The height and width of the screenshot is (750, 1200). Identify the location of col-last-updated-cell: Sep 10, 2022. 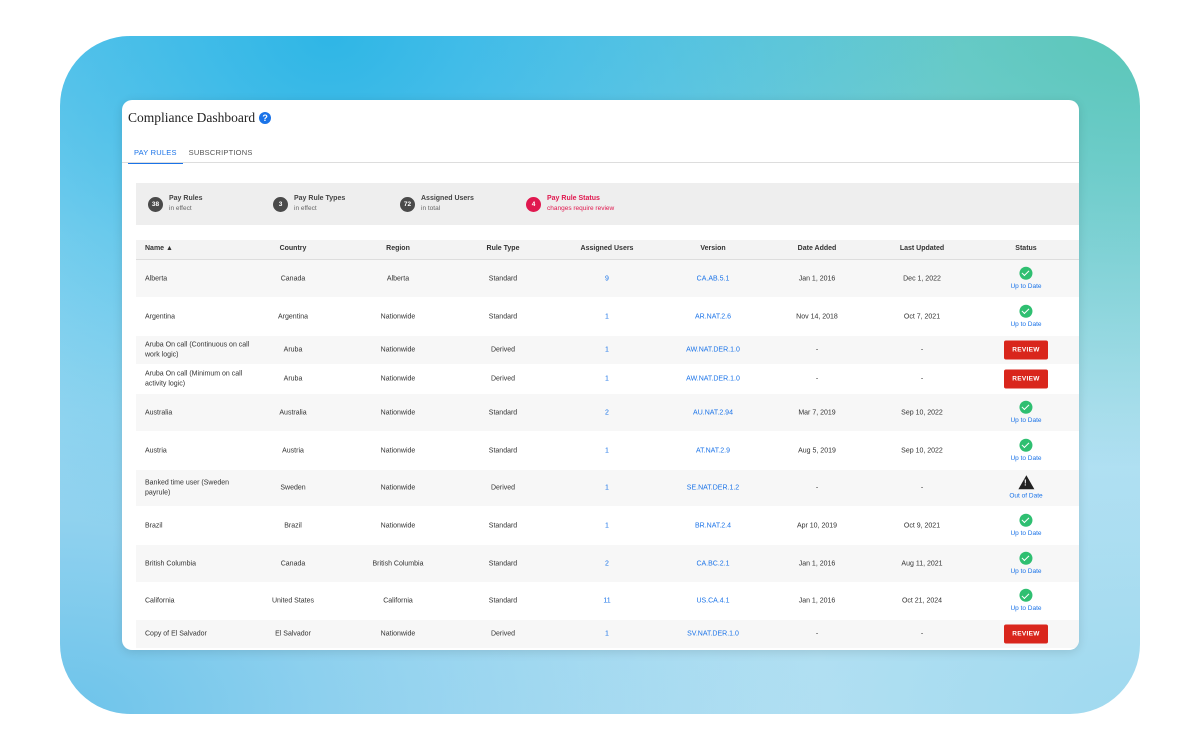
(922, 450).